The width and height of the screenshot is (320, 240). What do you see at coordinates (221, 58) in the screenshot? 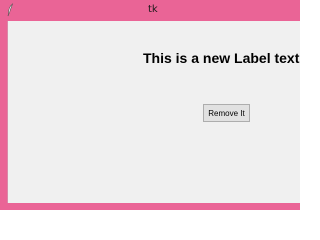
I see `main-label: This is a new Label text` at bounding box center [221, 58].